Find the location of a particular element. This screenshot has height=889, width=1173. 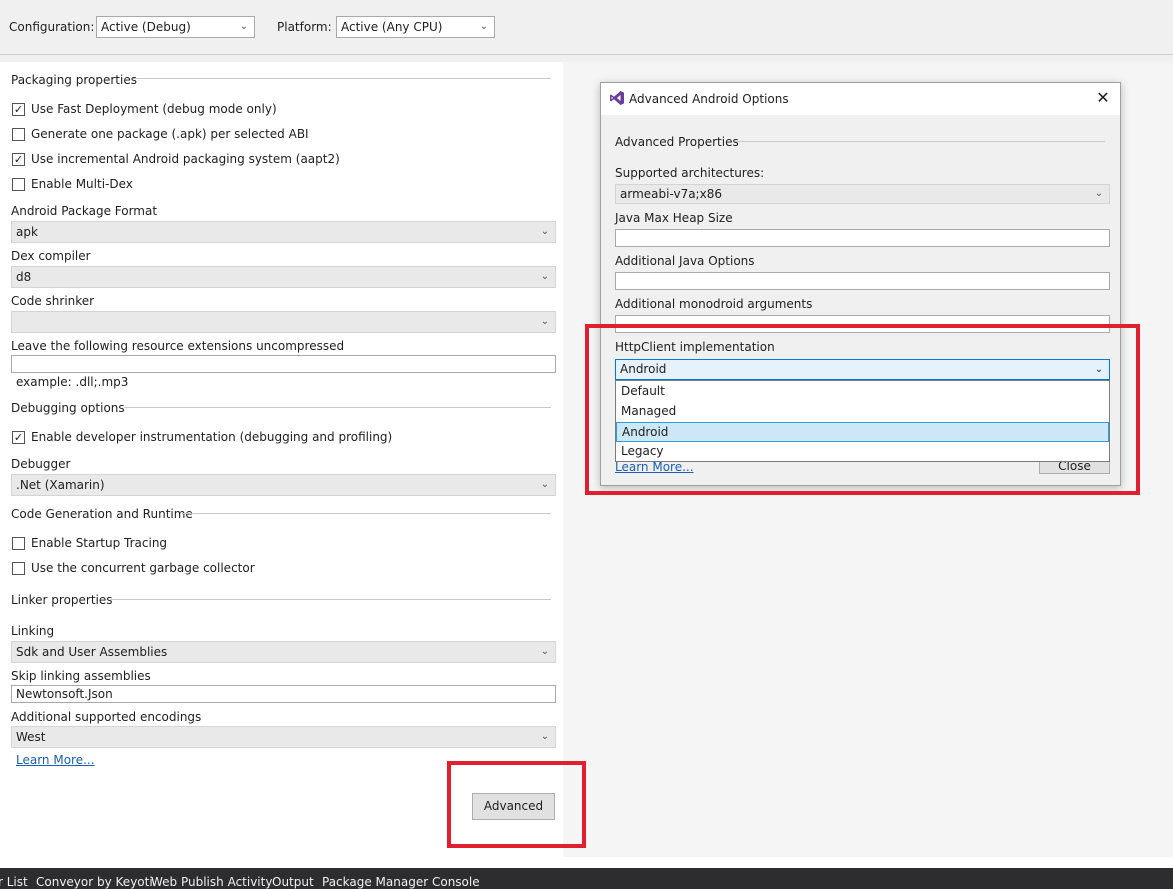

configuration-dropdown: Active (Debug) ⌄ is located at coordinates (175, 27).